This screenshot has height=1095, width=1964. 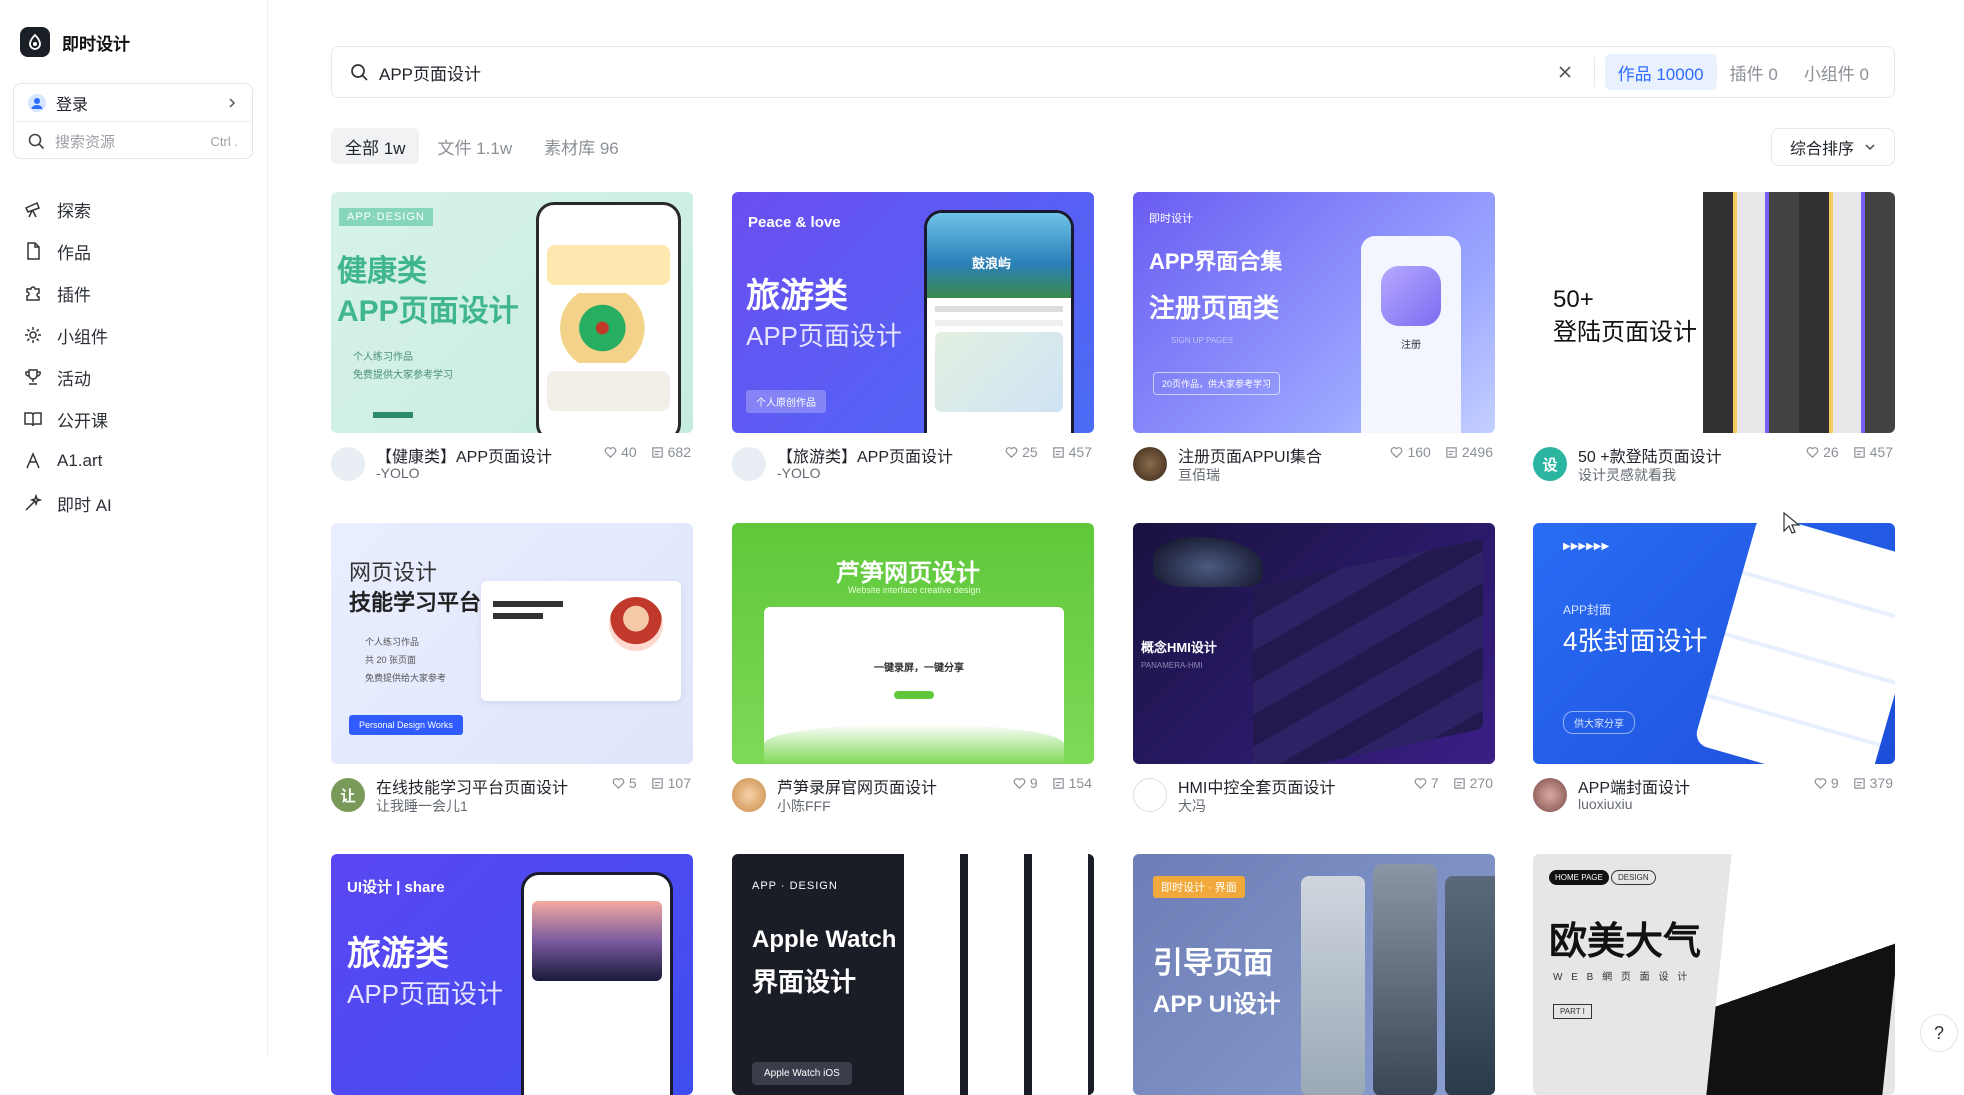 What do you see at coordinates (1714, 643) in the screenshot?
I see `card-thumbnail: ▶▶▶▶▶▶ APP封面 4张封面设计 供大家分享` at bounding box center [1714, 643].